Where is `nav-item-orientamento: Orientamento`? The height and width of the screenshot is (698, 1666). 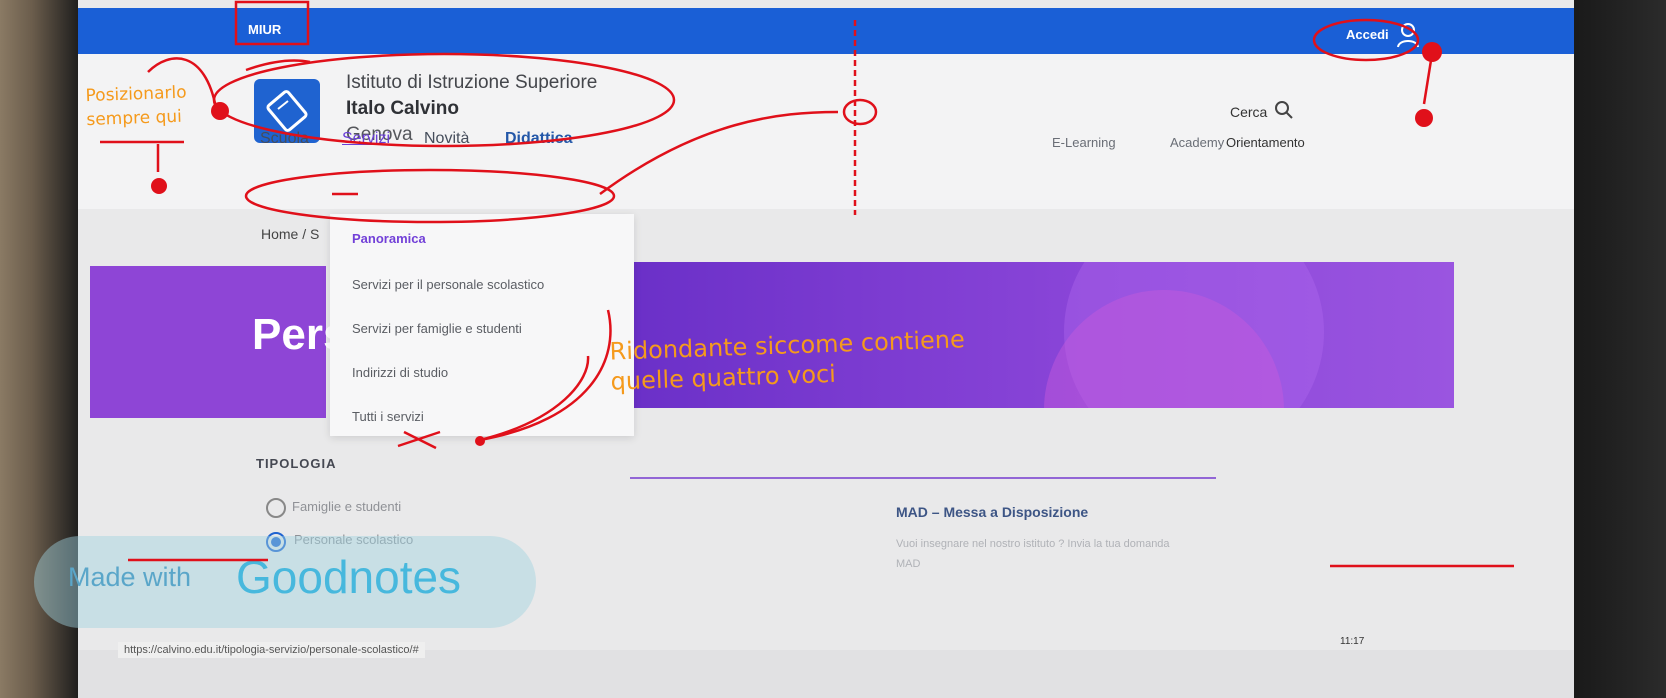 nav-item-orientamento: Orientamento is located at coordinates (1265, 142).